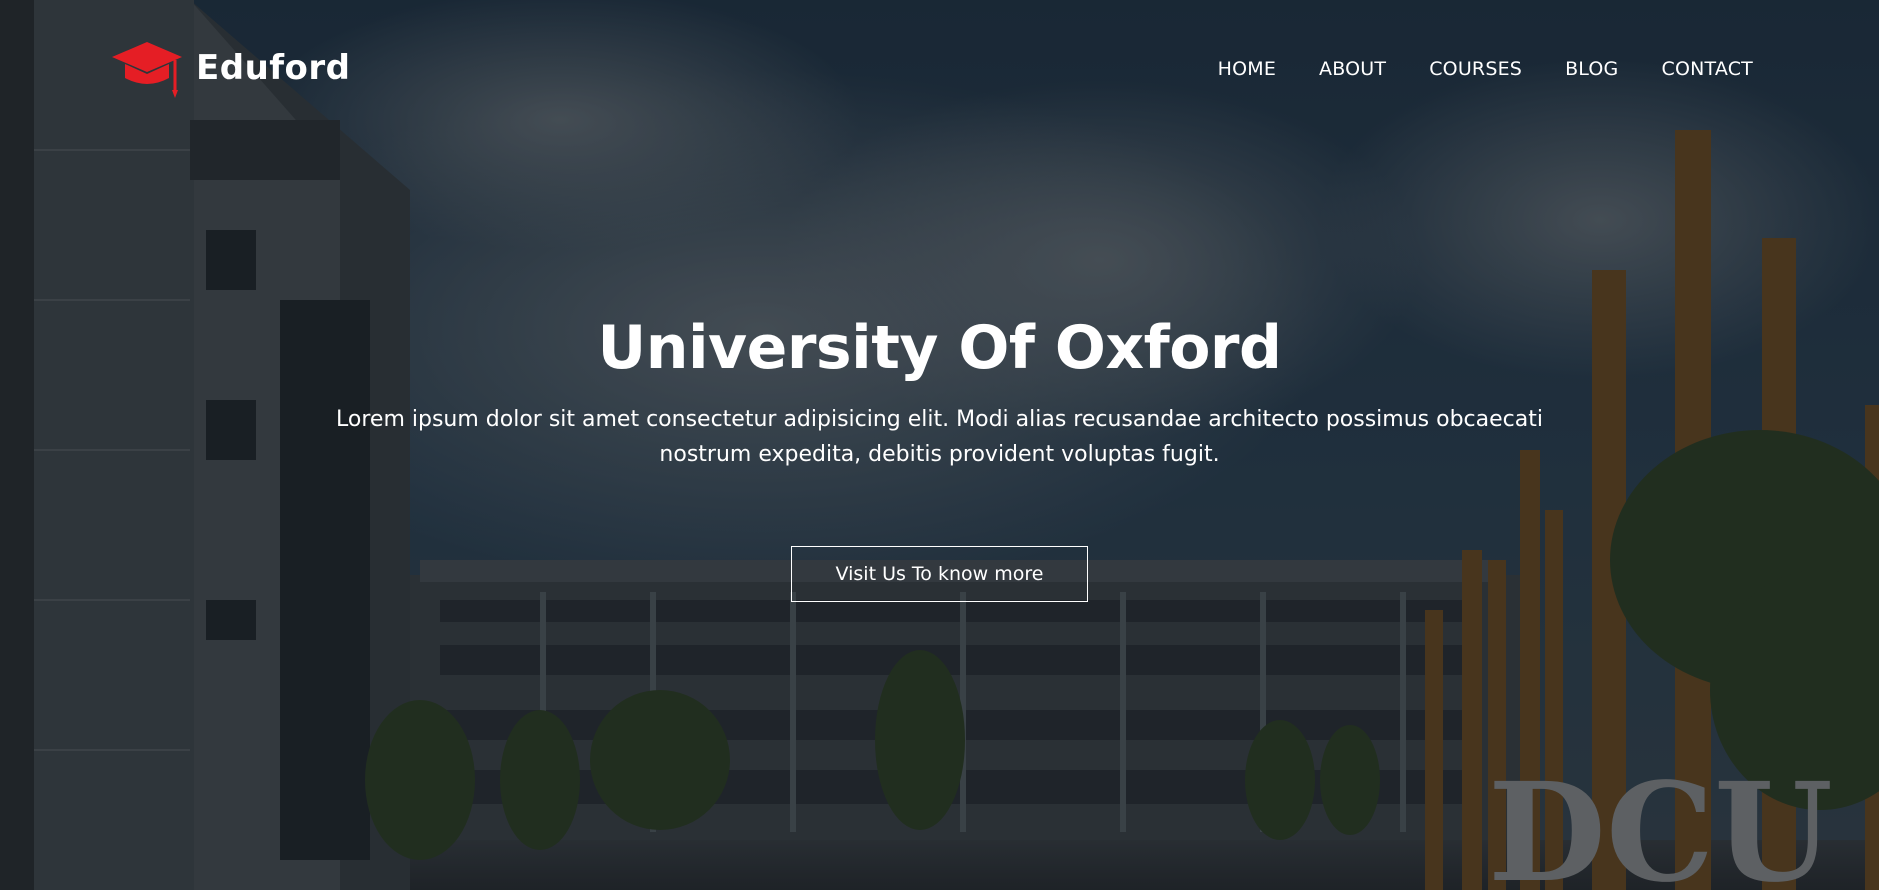  Describe the element at coordinates (273, 68) in the screenshot. I see `brand-name: Eduford` at that location.